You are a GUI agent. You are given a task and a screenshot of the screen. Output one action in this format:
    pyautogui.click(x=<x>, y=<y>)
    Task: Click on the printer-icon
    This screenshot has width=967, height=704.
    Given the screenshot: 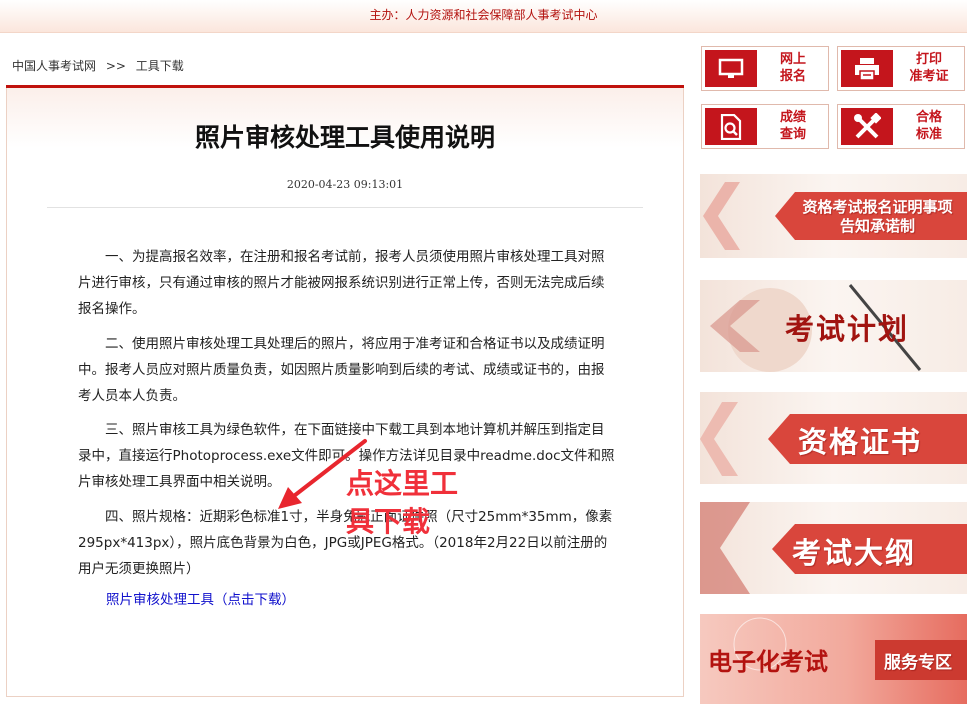 What is the action you would take?
    pyautogui.click(x=867, y=68)
    